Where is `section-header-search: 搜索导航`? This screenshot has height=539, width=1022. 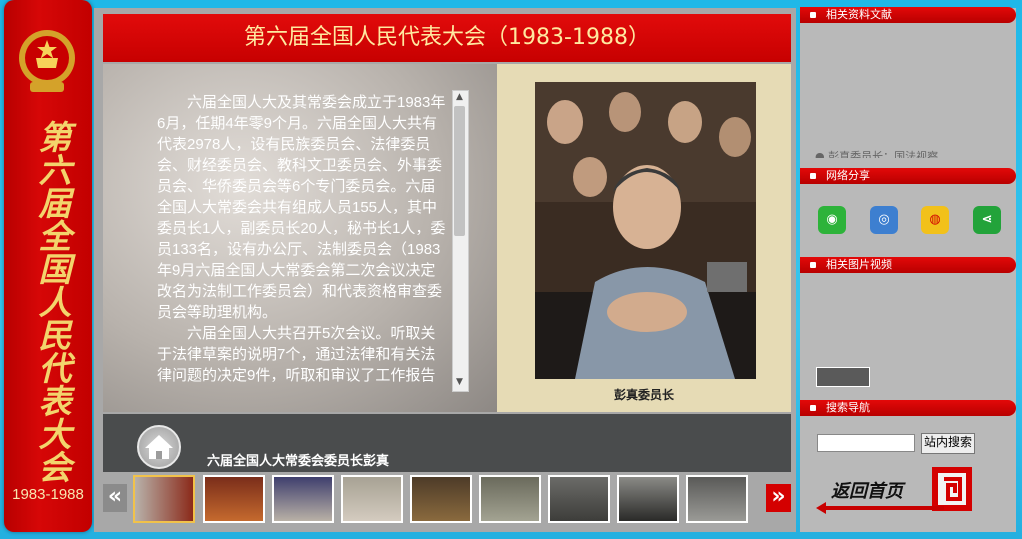
section-header-search: 搜索导航 is located at coordinates (908, 408).